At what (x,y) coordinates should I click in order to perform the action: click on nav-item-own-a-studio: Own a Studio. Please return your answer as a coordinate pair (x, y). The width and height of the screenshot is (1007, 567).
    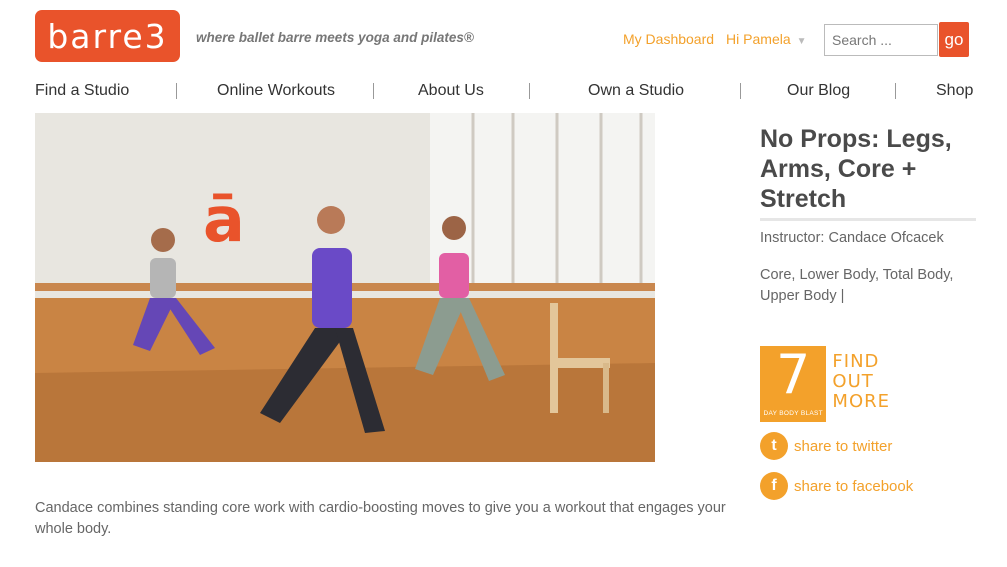
    Looking at the image, I should click on (636, 91).